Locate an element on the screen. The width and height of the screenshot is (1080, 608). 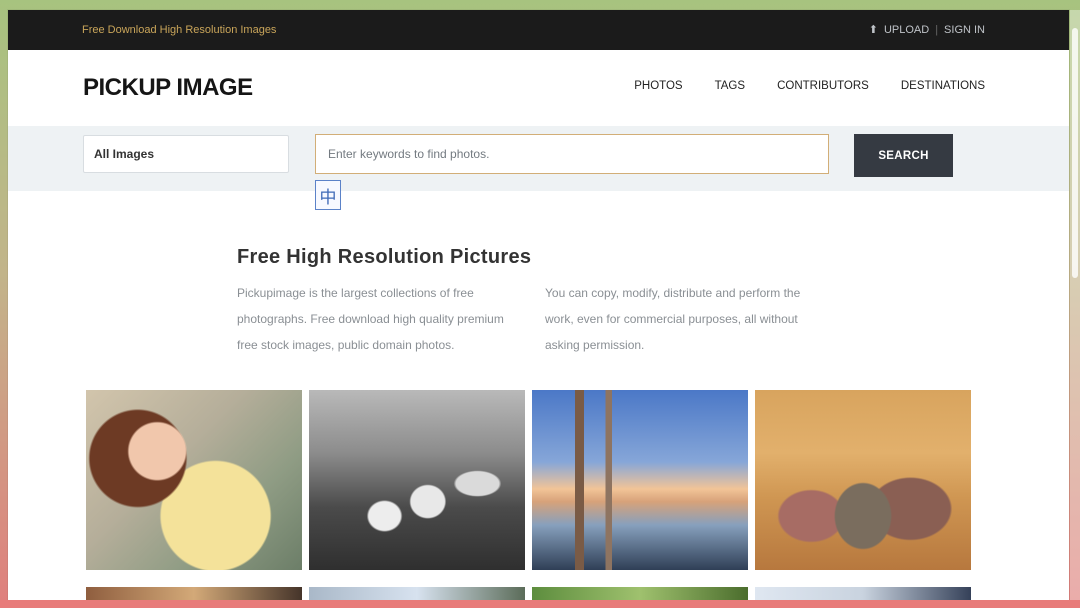
category-select: All Images is located at coordinates (186, 154).